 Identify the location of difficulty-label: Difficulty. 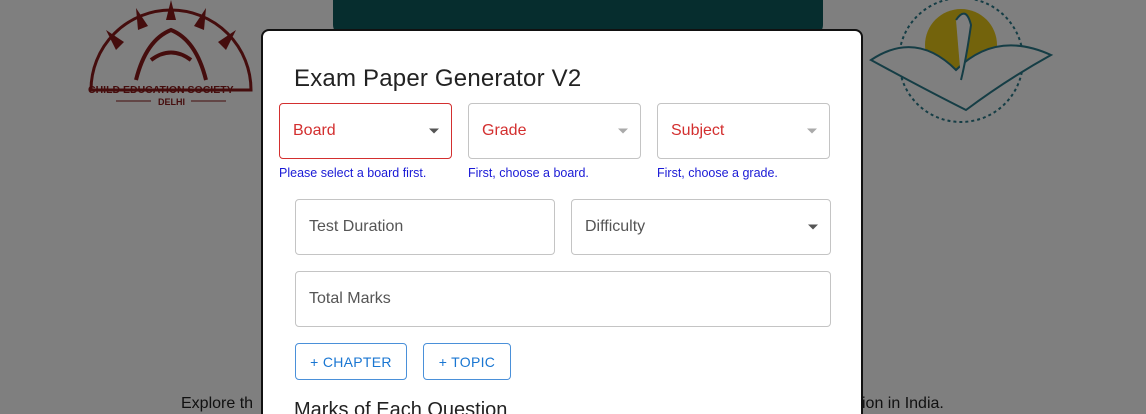
(615, 226).